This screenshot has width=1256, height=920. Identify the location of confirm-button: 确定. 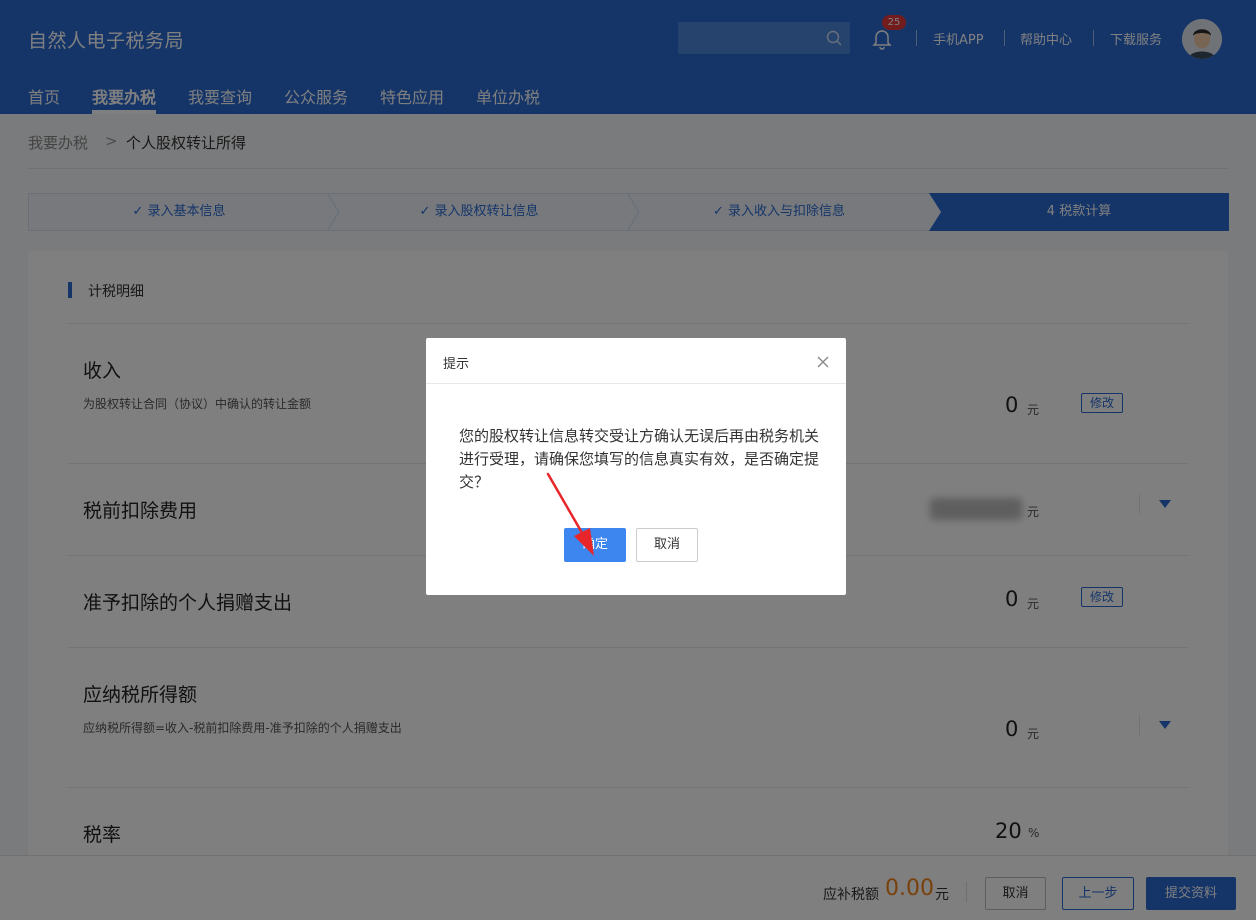
(595, 545).